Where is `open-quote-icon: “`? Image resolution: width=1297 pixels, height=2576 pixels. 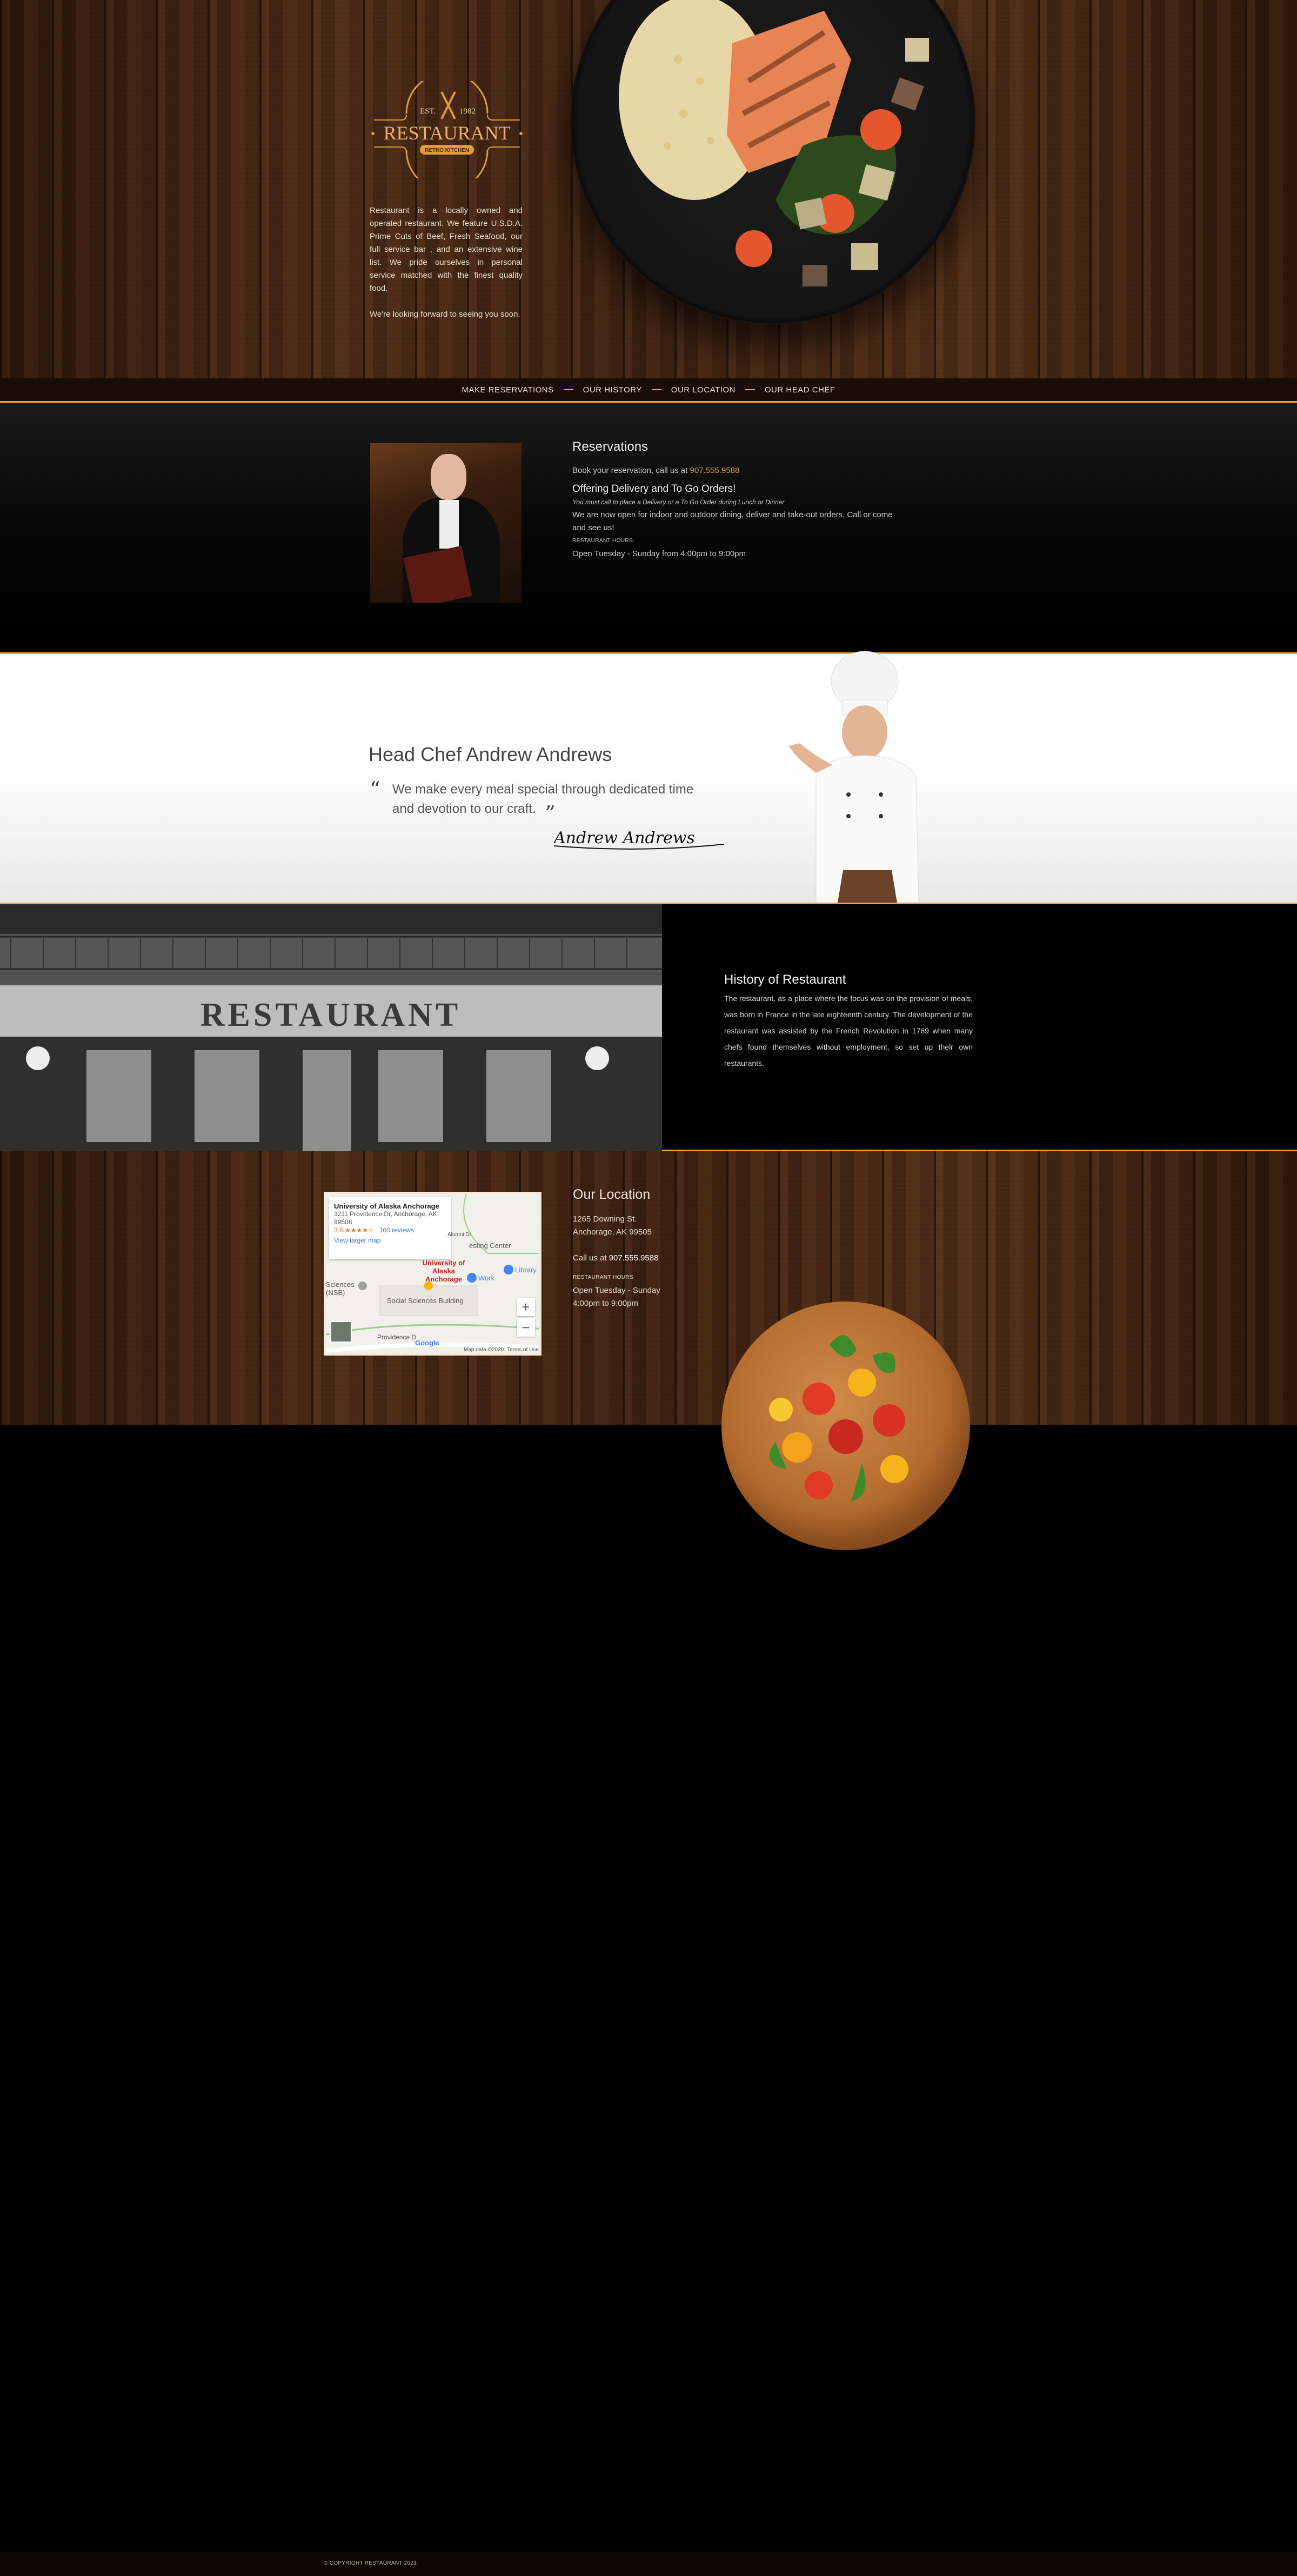
open-quote-icon: “ is located at coordinates (375, 789).